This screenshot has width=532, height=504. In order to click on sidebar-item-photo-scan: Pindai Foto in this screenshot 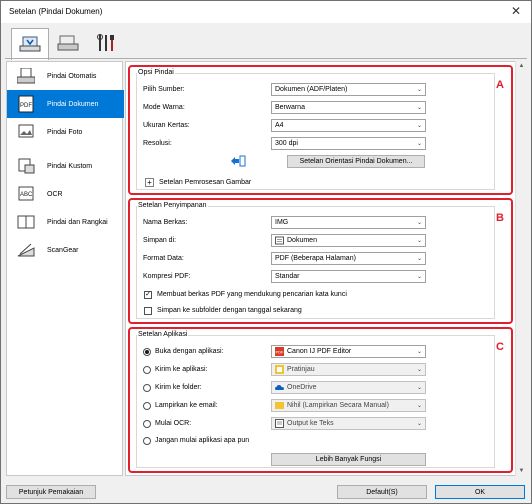, I will do `click(65, 132)`.